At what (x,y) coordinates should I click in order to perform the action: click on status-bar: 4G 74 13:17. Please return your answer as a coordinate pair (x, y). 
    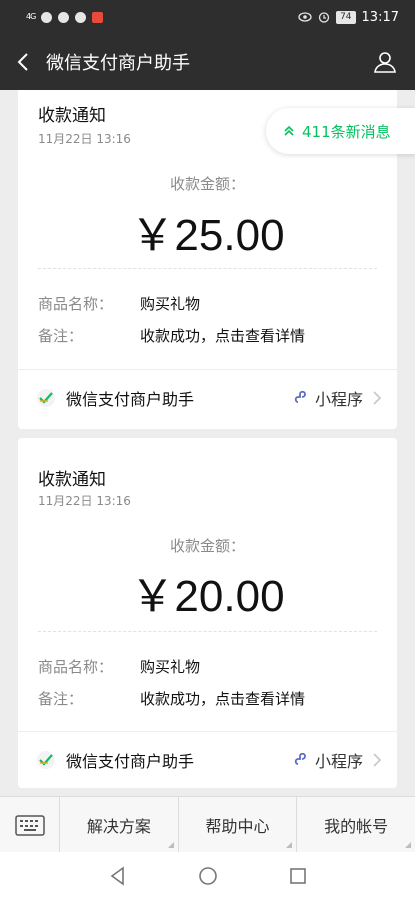
    Looking at the image, I should click on (207, 17).